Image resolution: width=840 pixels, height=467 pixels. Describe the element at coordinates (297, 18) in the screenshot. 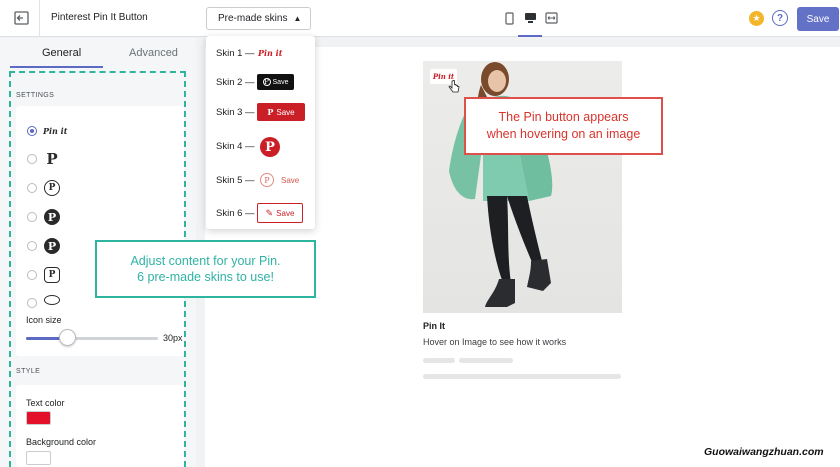

I see `caret-up-icon: ▲` at that location.